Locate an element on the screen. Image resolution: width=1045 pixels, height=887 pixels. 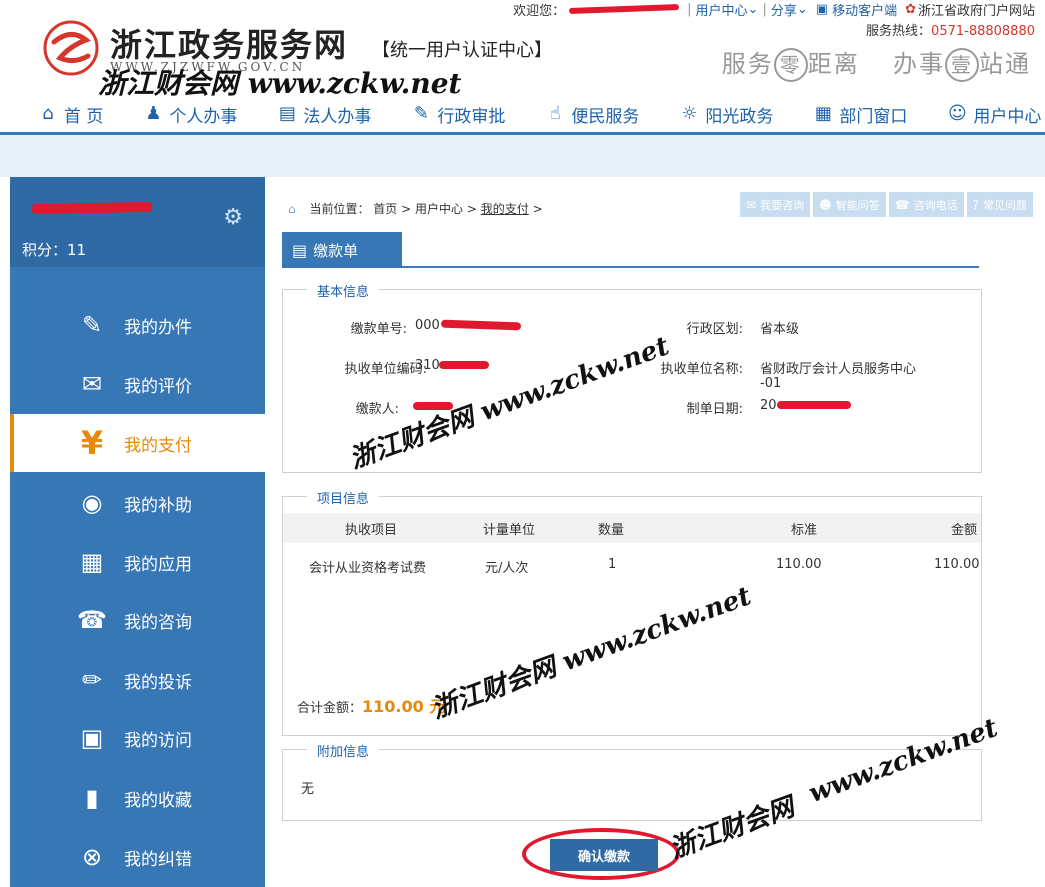
site-logo-icon is located at coordinates (71, 48).